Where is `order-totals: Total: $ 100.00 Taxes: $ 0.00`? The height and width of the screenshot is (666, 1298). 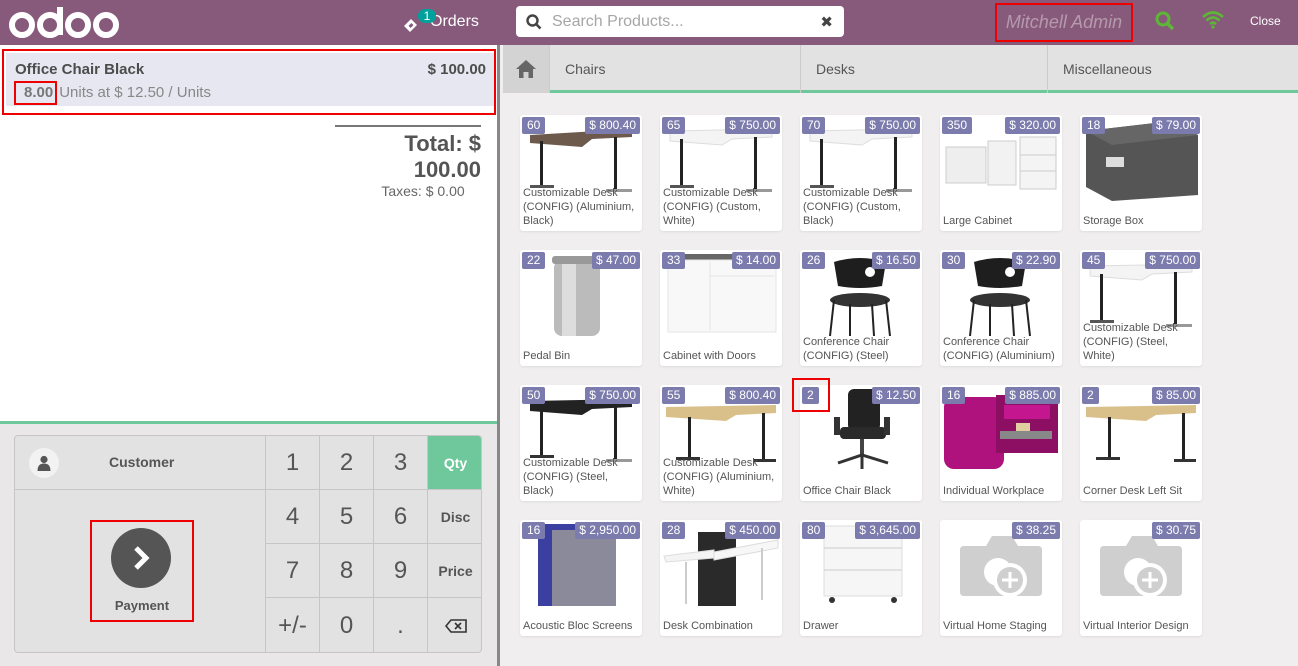 order-totals: Total: $ 100.00 Taxes: $ 0.00 is located at coordinates (408, 162).